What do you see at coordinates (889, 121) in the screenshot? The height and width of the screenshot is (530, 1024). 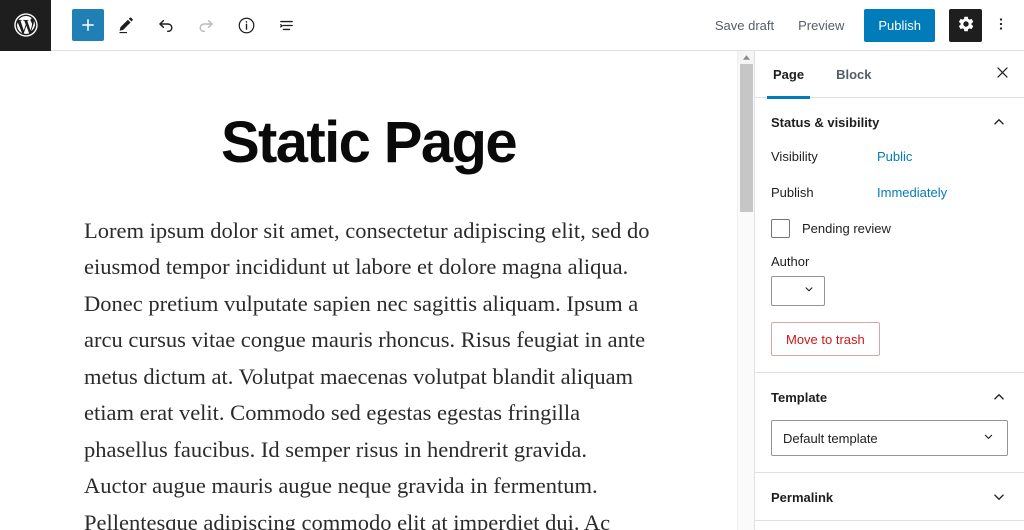 I see `panel-status-visibility-header: Status & visibility` at bounding box center [889, 121].